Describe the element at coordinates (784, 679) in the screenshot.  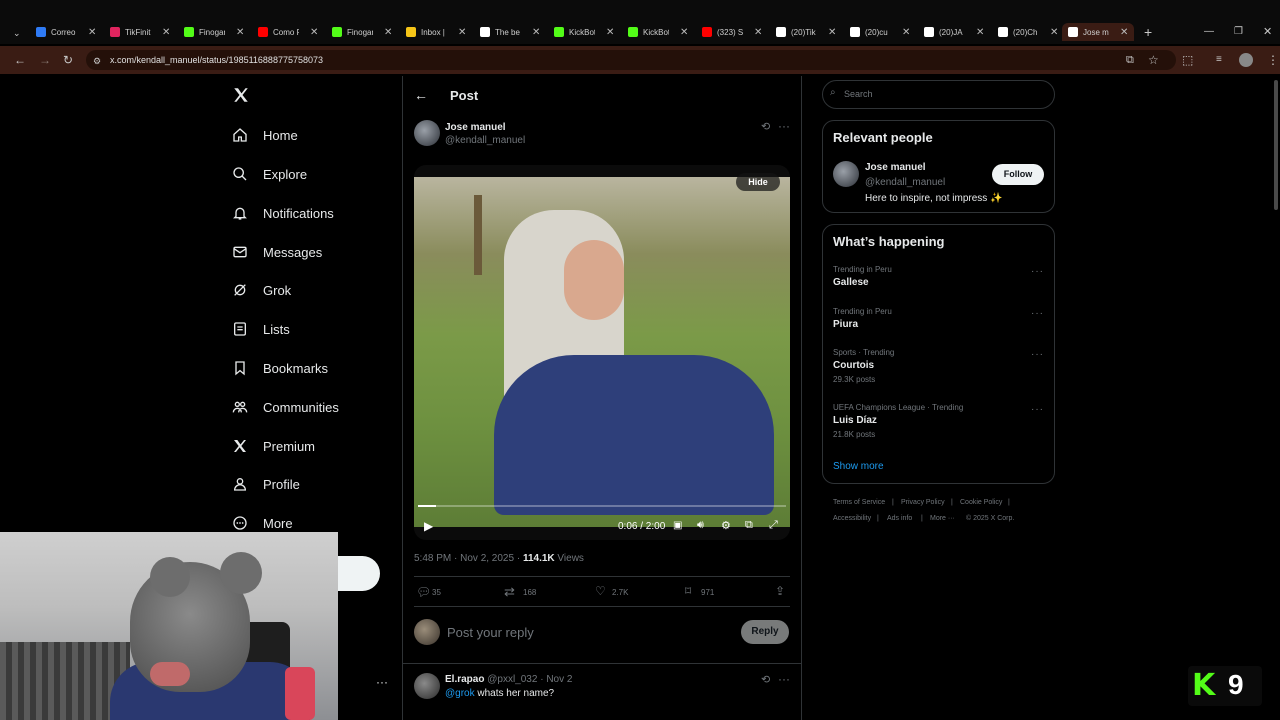
I see `comment-more-icon: ···` at that location.